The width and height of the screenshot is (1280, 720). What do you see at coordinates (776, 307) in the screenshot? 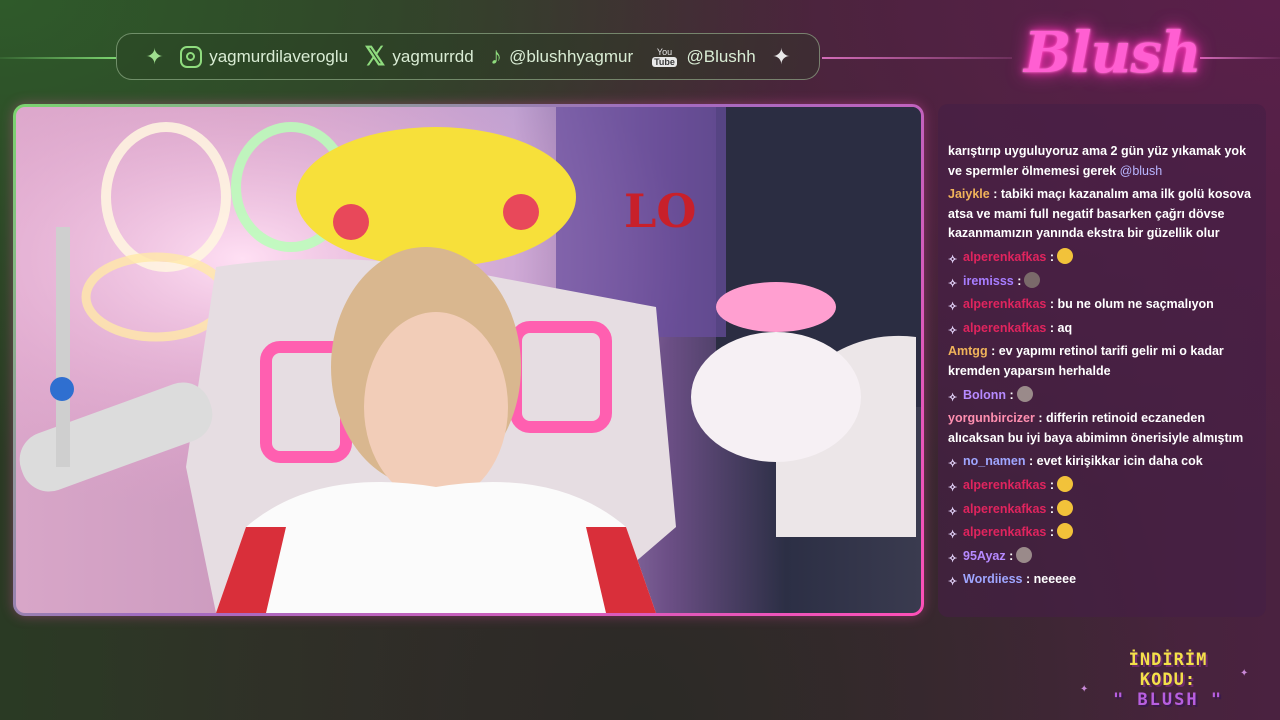
I see `unicorn-mane` at bounding box center [776, 307].